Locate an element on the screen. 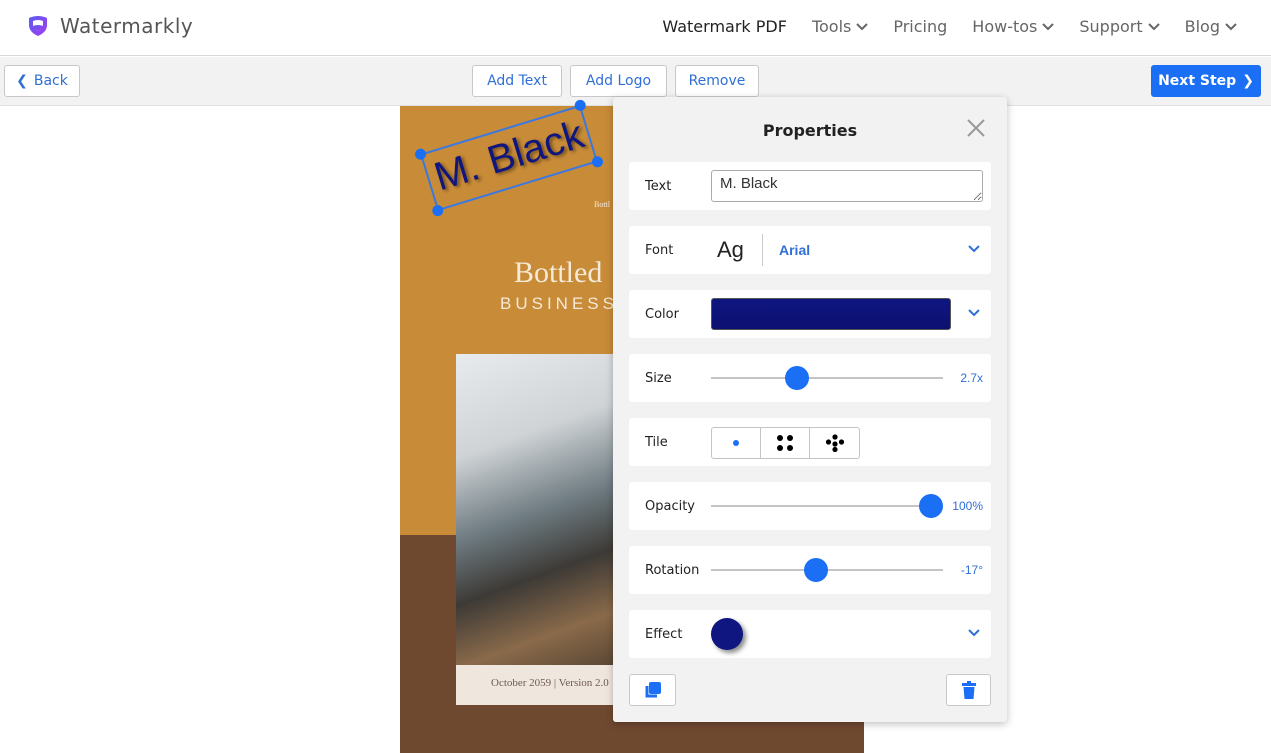 The height and width of the screenshot is (753, 1271). color-label: Color is located at coordinates (662, 314).